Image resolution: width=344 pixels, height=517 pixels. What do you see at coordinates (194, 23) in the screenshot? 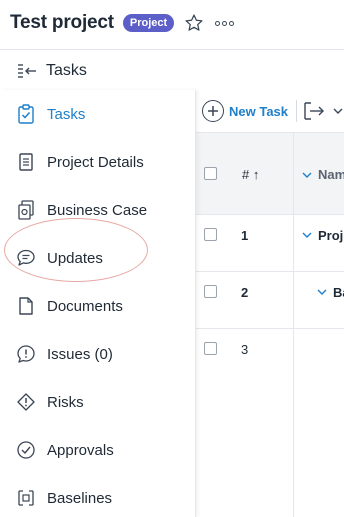
I see `star-icon` at bounding box center [194, 23].